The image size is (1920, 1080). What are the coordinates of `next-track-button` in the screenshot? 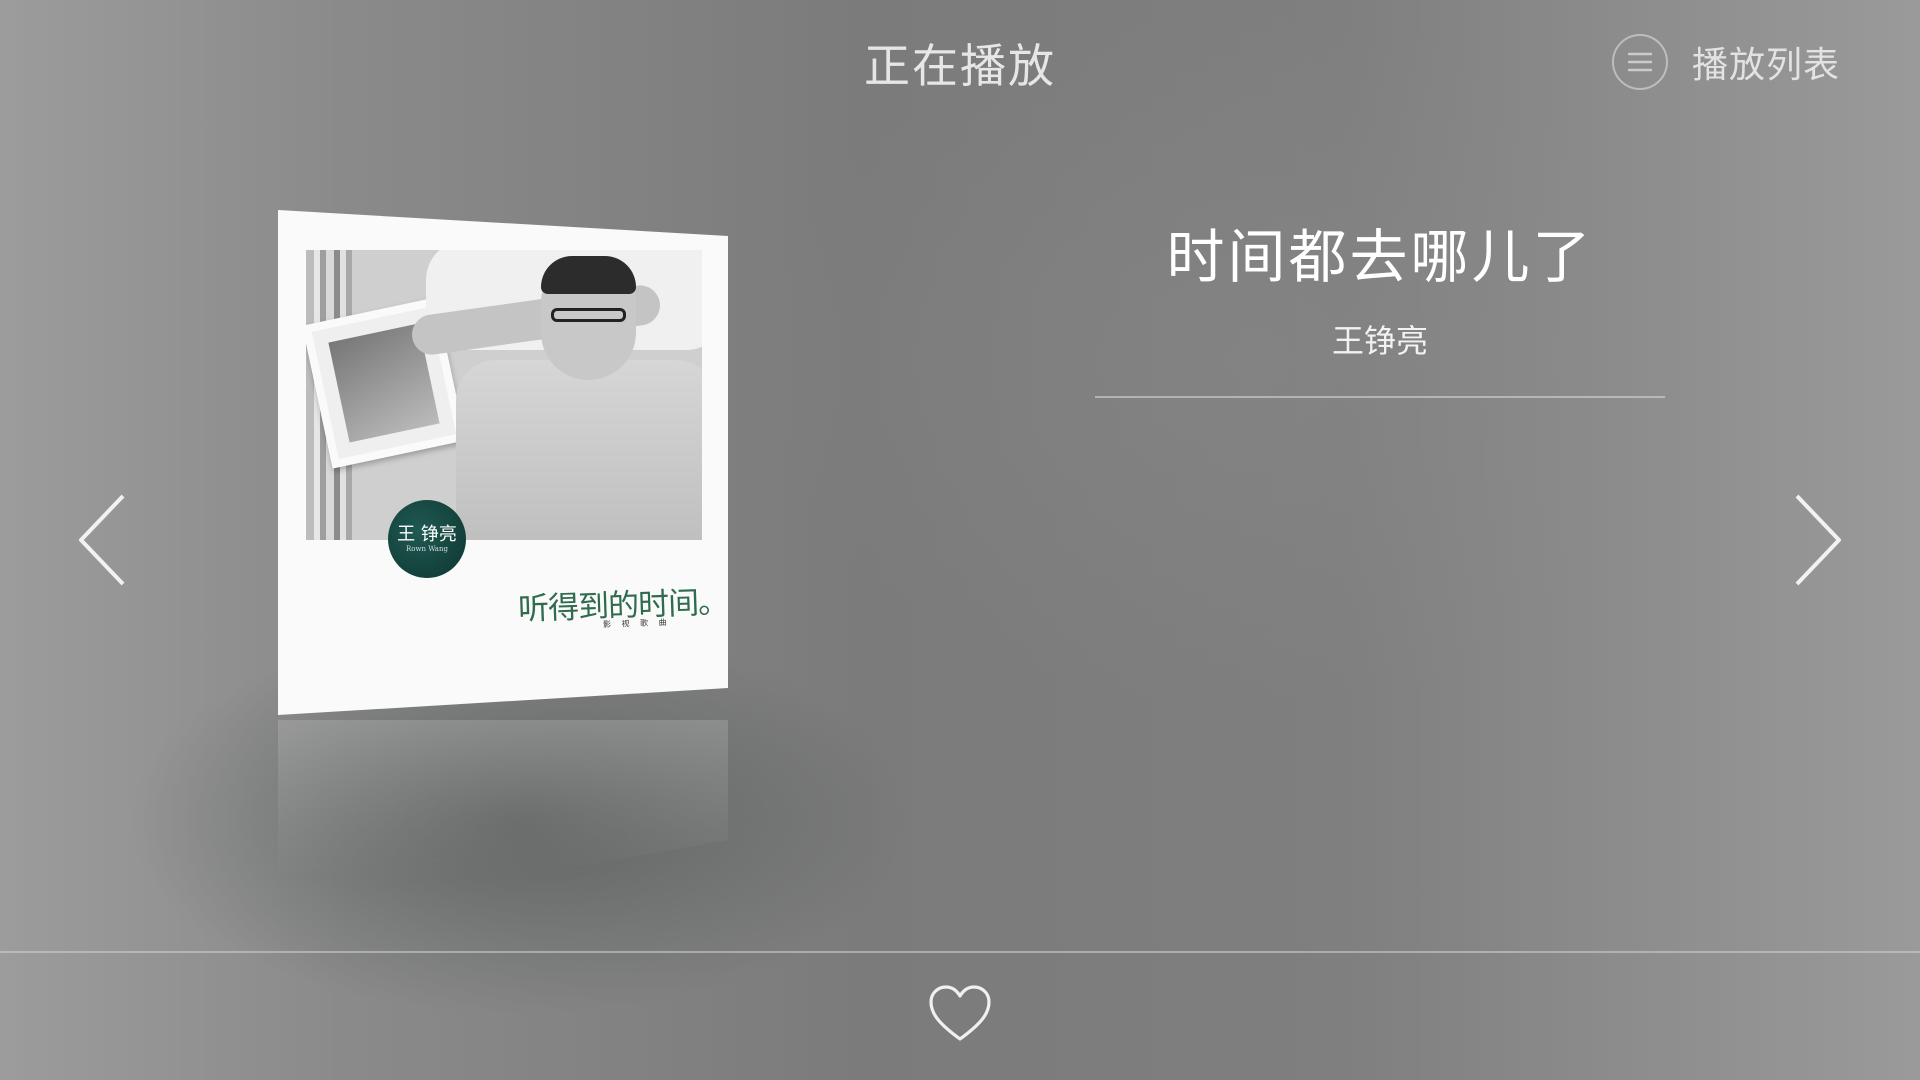 It's located at (1815, 540).